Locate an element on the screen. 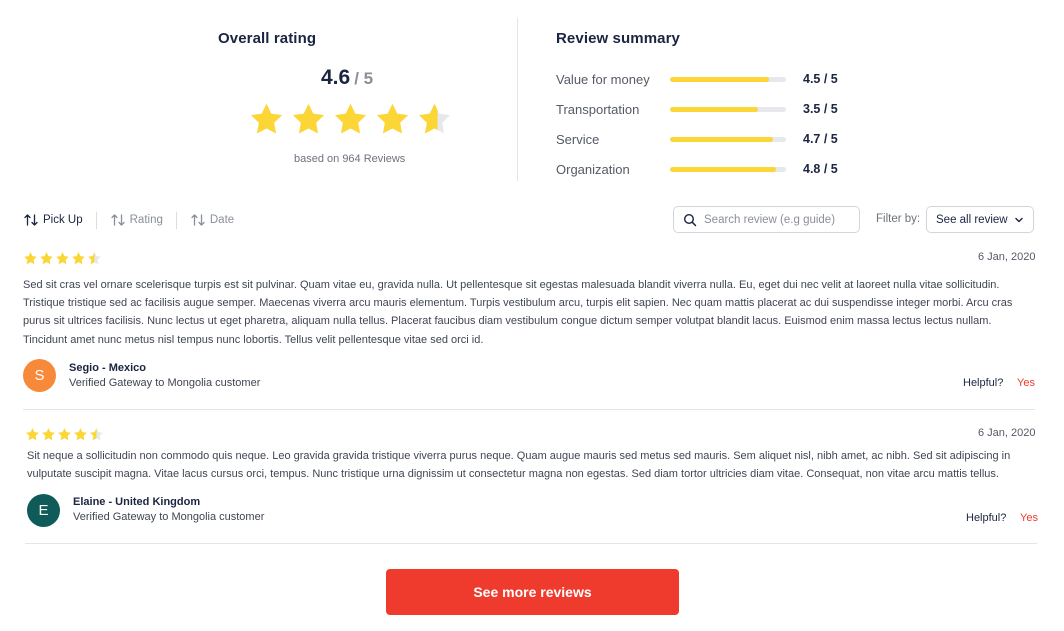  summary-row-service: Service 4.7 / 5 is located at coordinates (697, 139).